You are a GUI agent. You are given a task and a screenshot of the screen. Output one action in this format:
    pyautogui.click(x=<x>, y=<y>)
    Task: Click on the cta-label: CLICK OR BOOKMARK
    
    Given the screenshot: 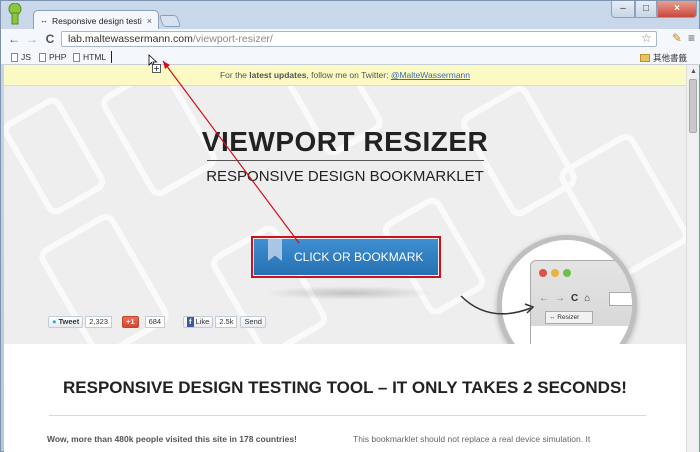 What is the action you would take?
    pyautogui.click(x=359, y=257)
    